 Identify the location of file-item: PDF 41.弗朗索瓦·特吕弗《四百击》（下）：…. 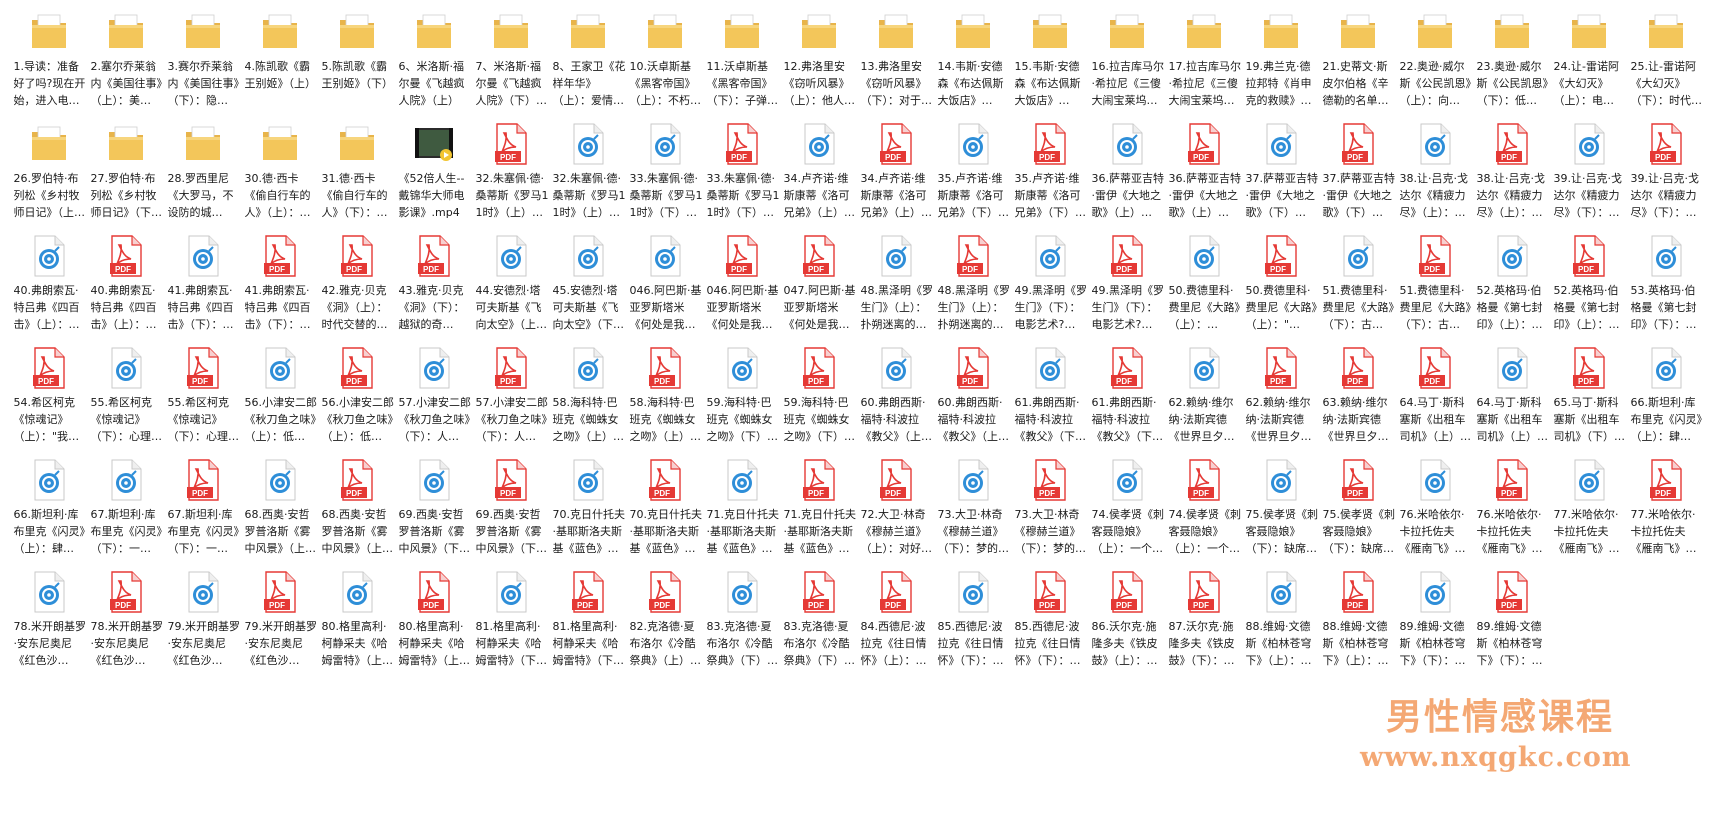
(279, 288).